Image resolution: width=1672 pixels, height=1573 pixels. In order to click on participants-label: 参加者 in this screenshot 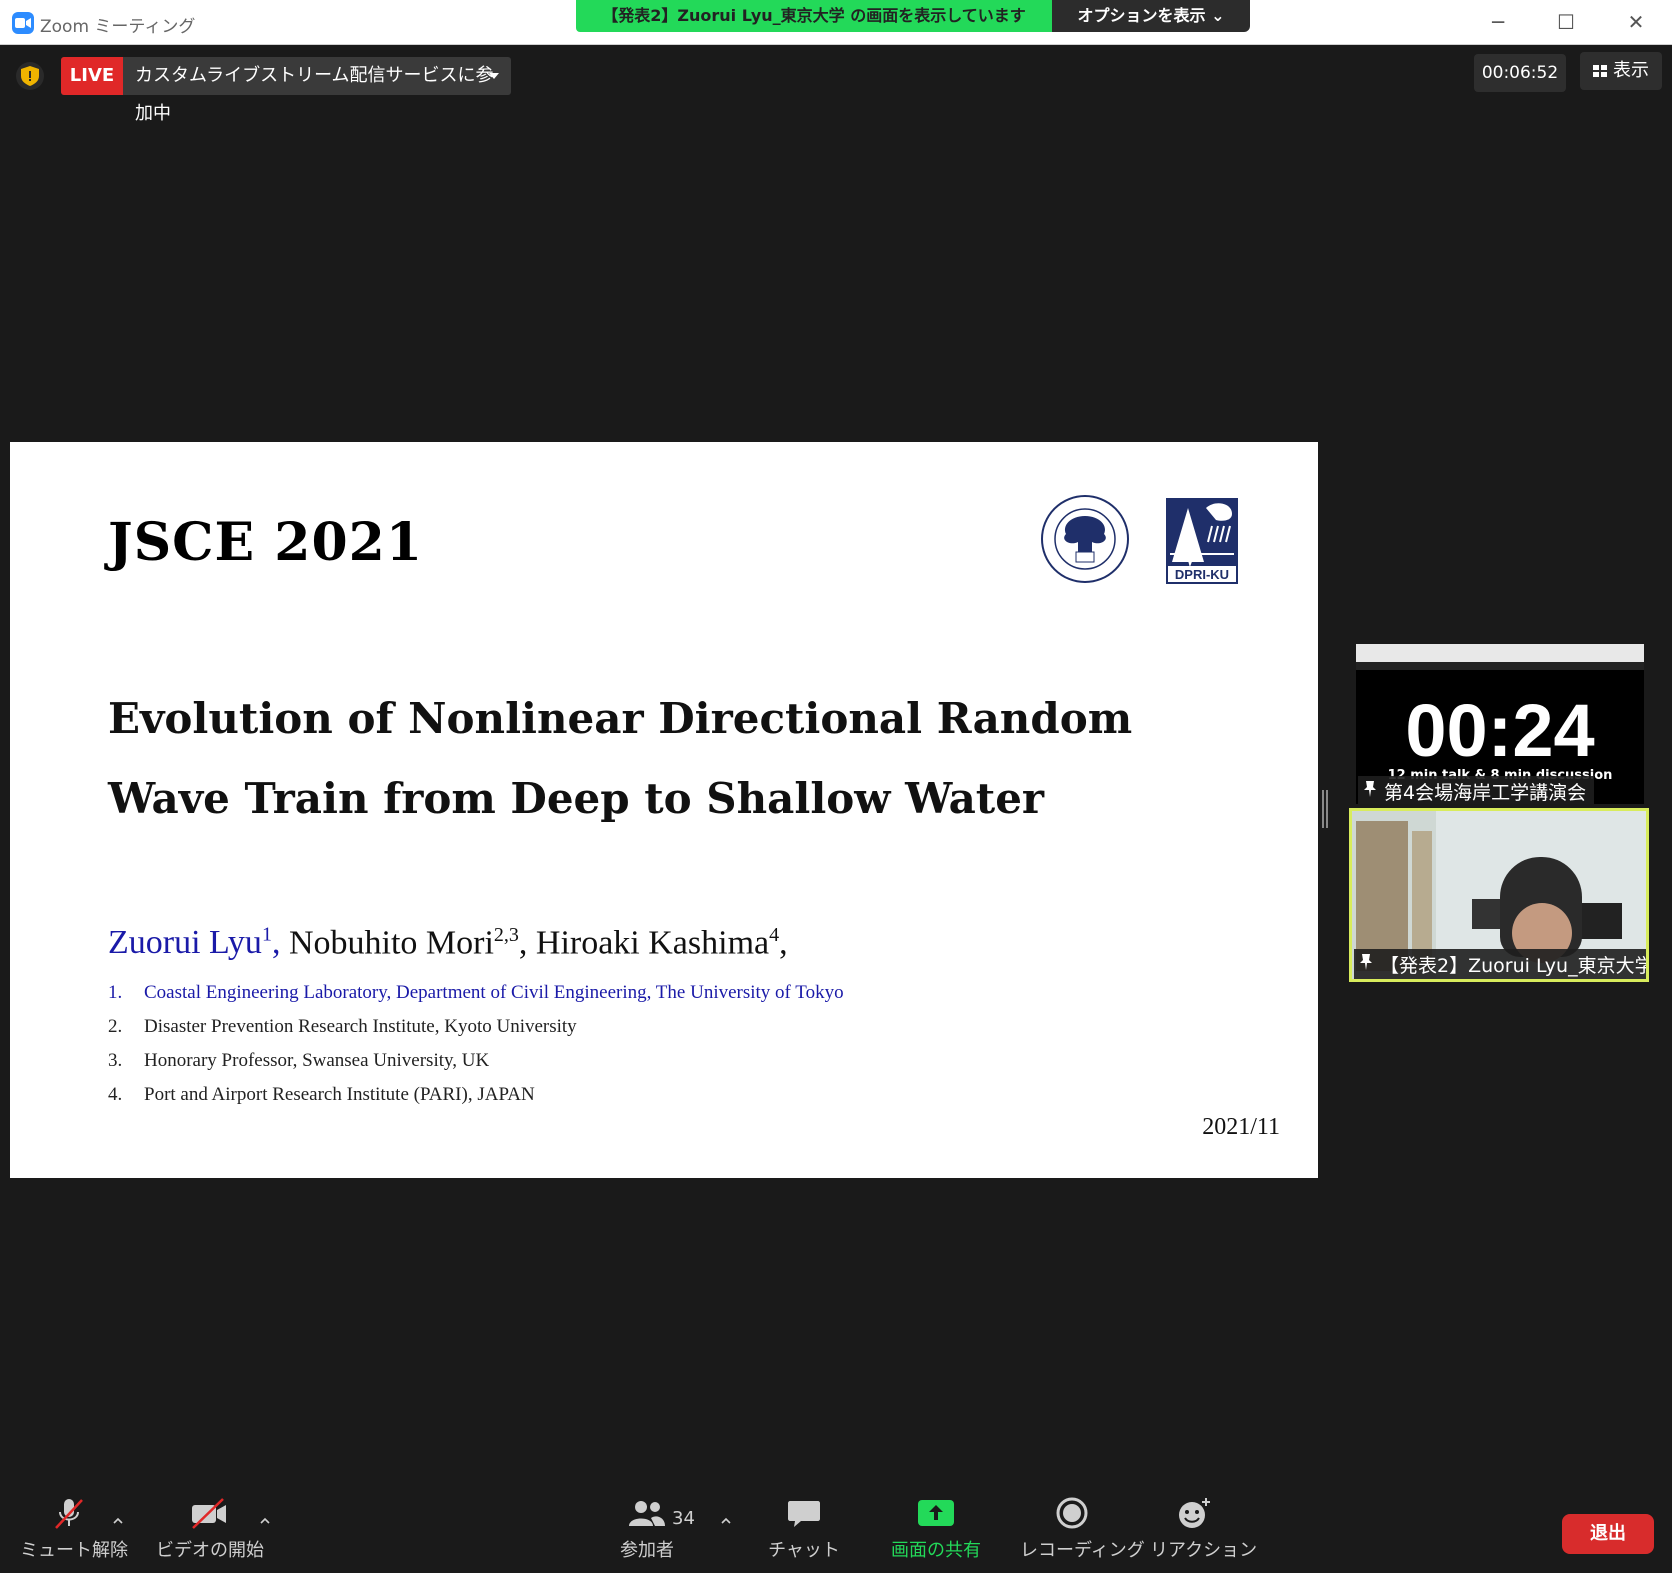, I will do `click(647, 1550)`.